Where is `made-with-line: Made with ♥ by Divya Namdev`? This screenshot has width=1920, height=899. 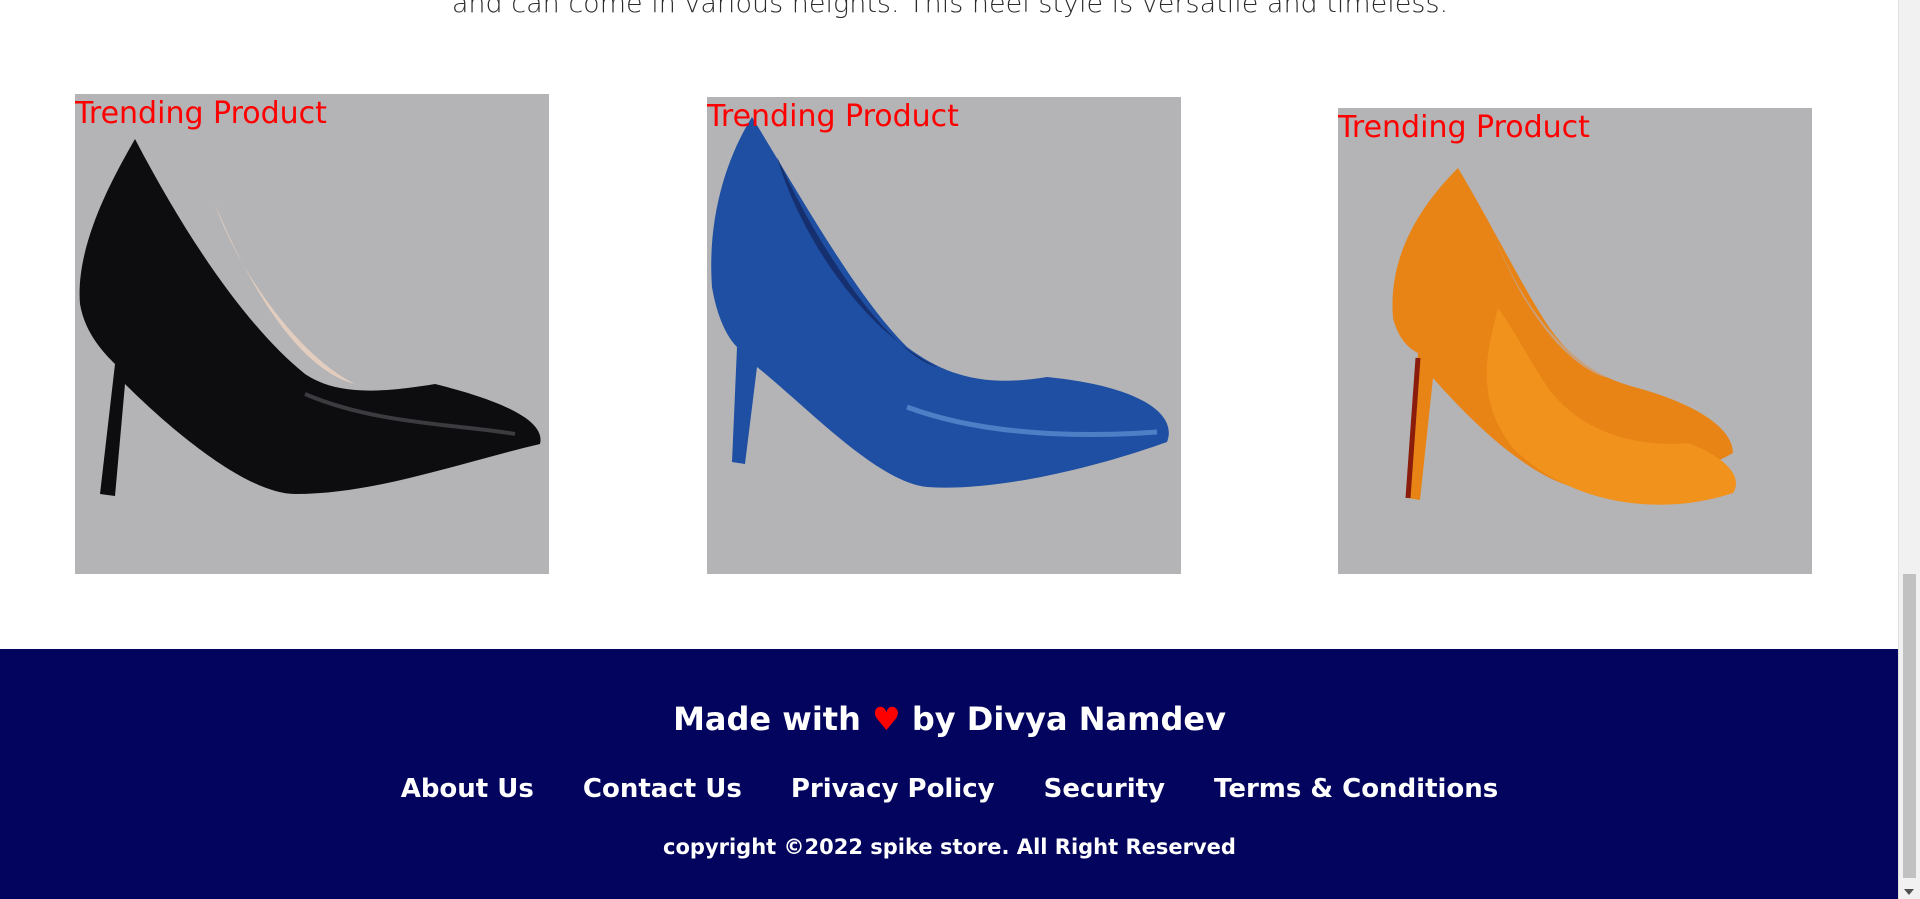
made-with-line: Made with ♥ by Divya Namdev is located at coordinates (949, 719).